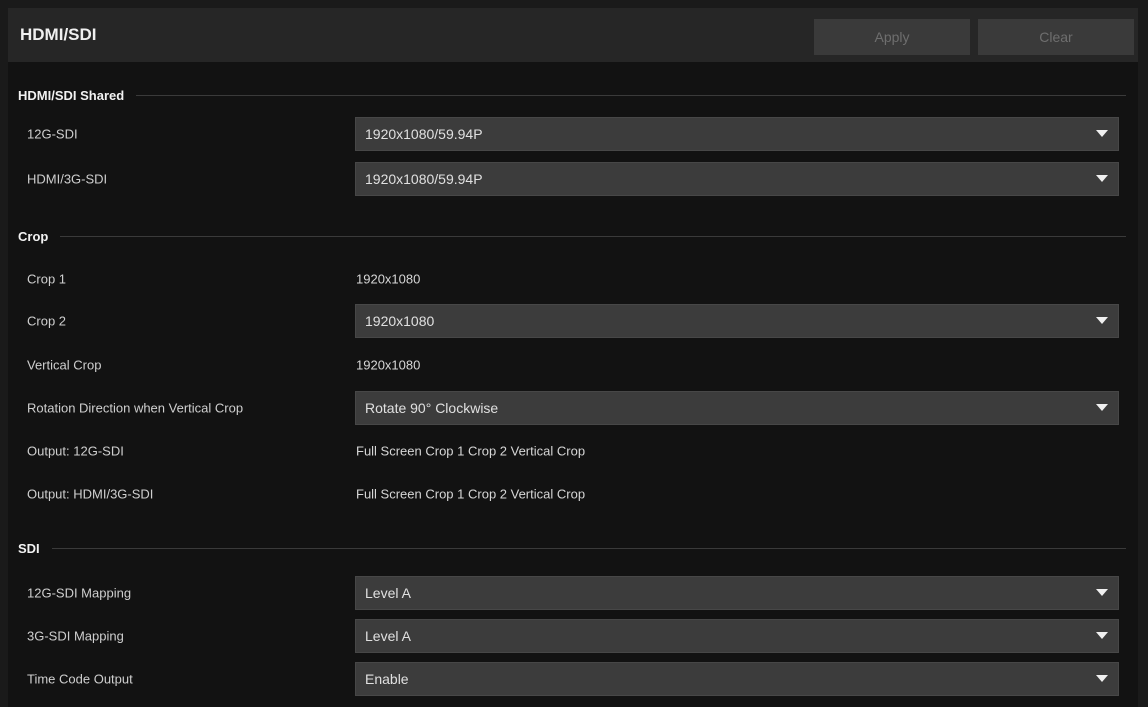  Describe the element at coordinates (71, 95) in the screenshot. I see `section-title: HDMI/SDI Shared` at that location.